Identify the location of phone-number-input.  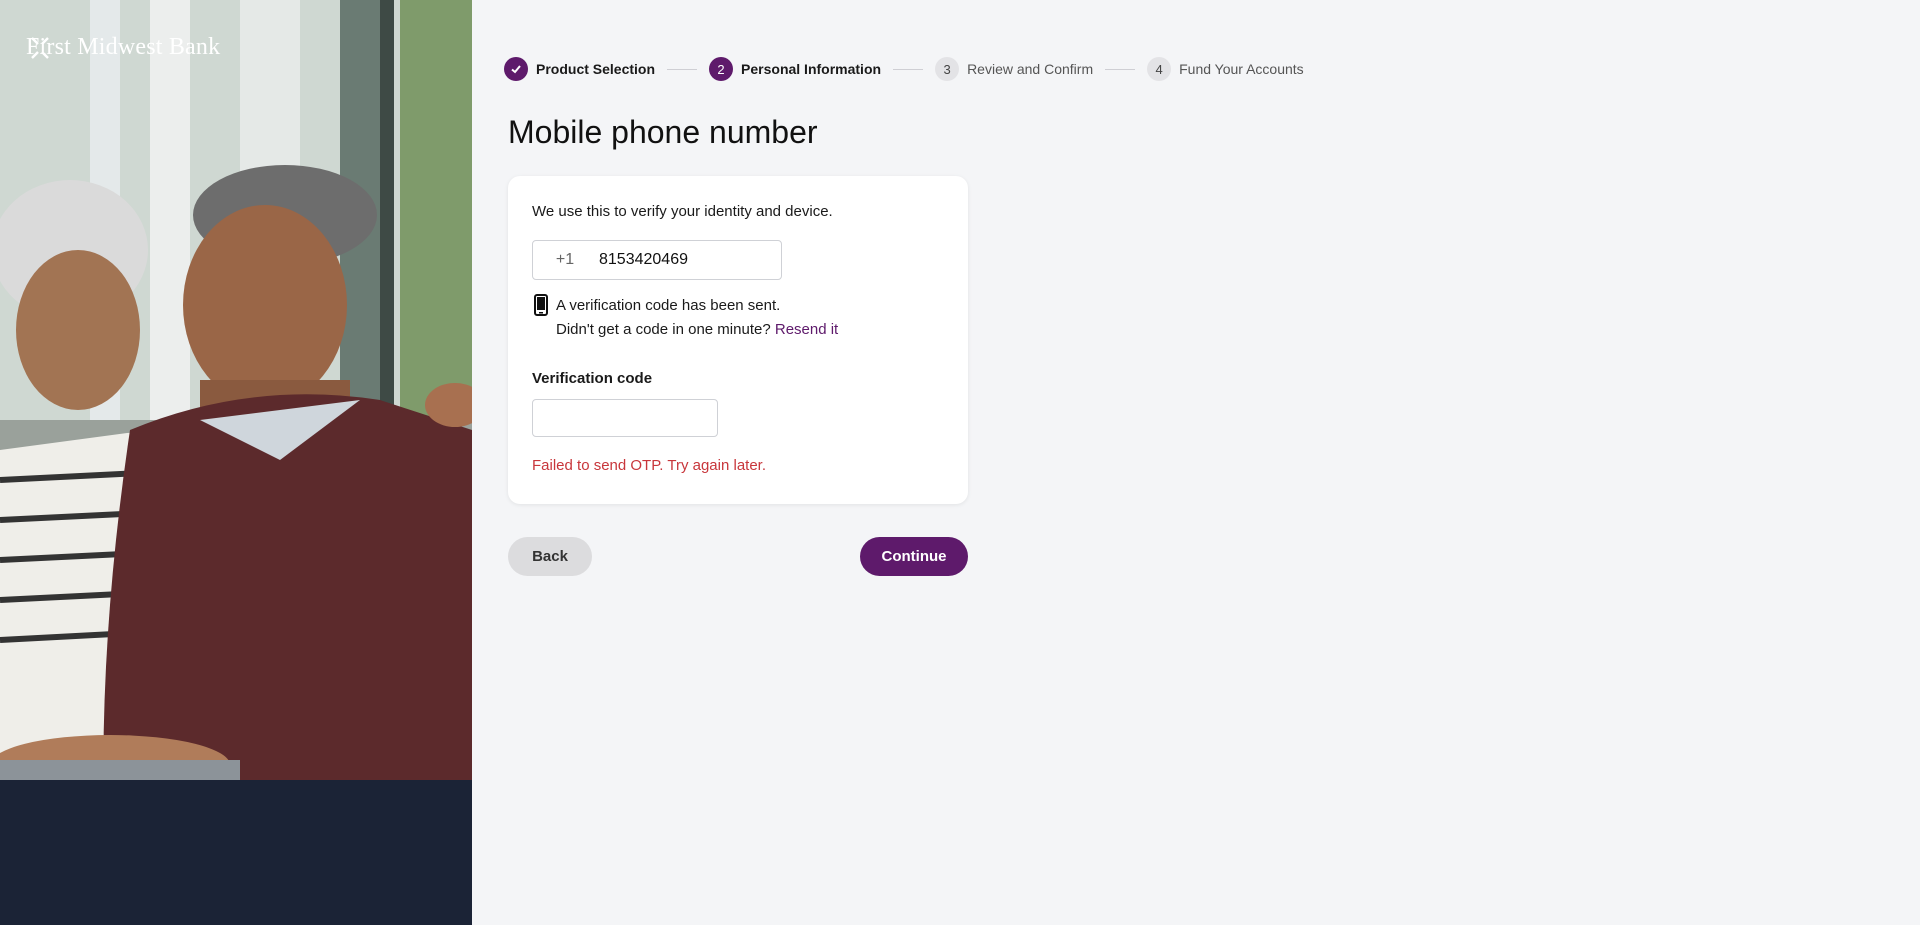
(679, 260).